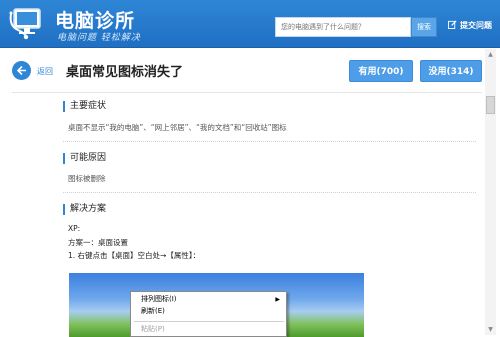  Describe the element at coordinates (247, 92) in the screenshot. I see `title-divider` at that location.